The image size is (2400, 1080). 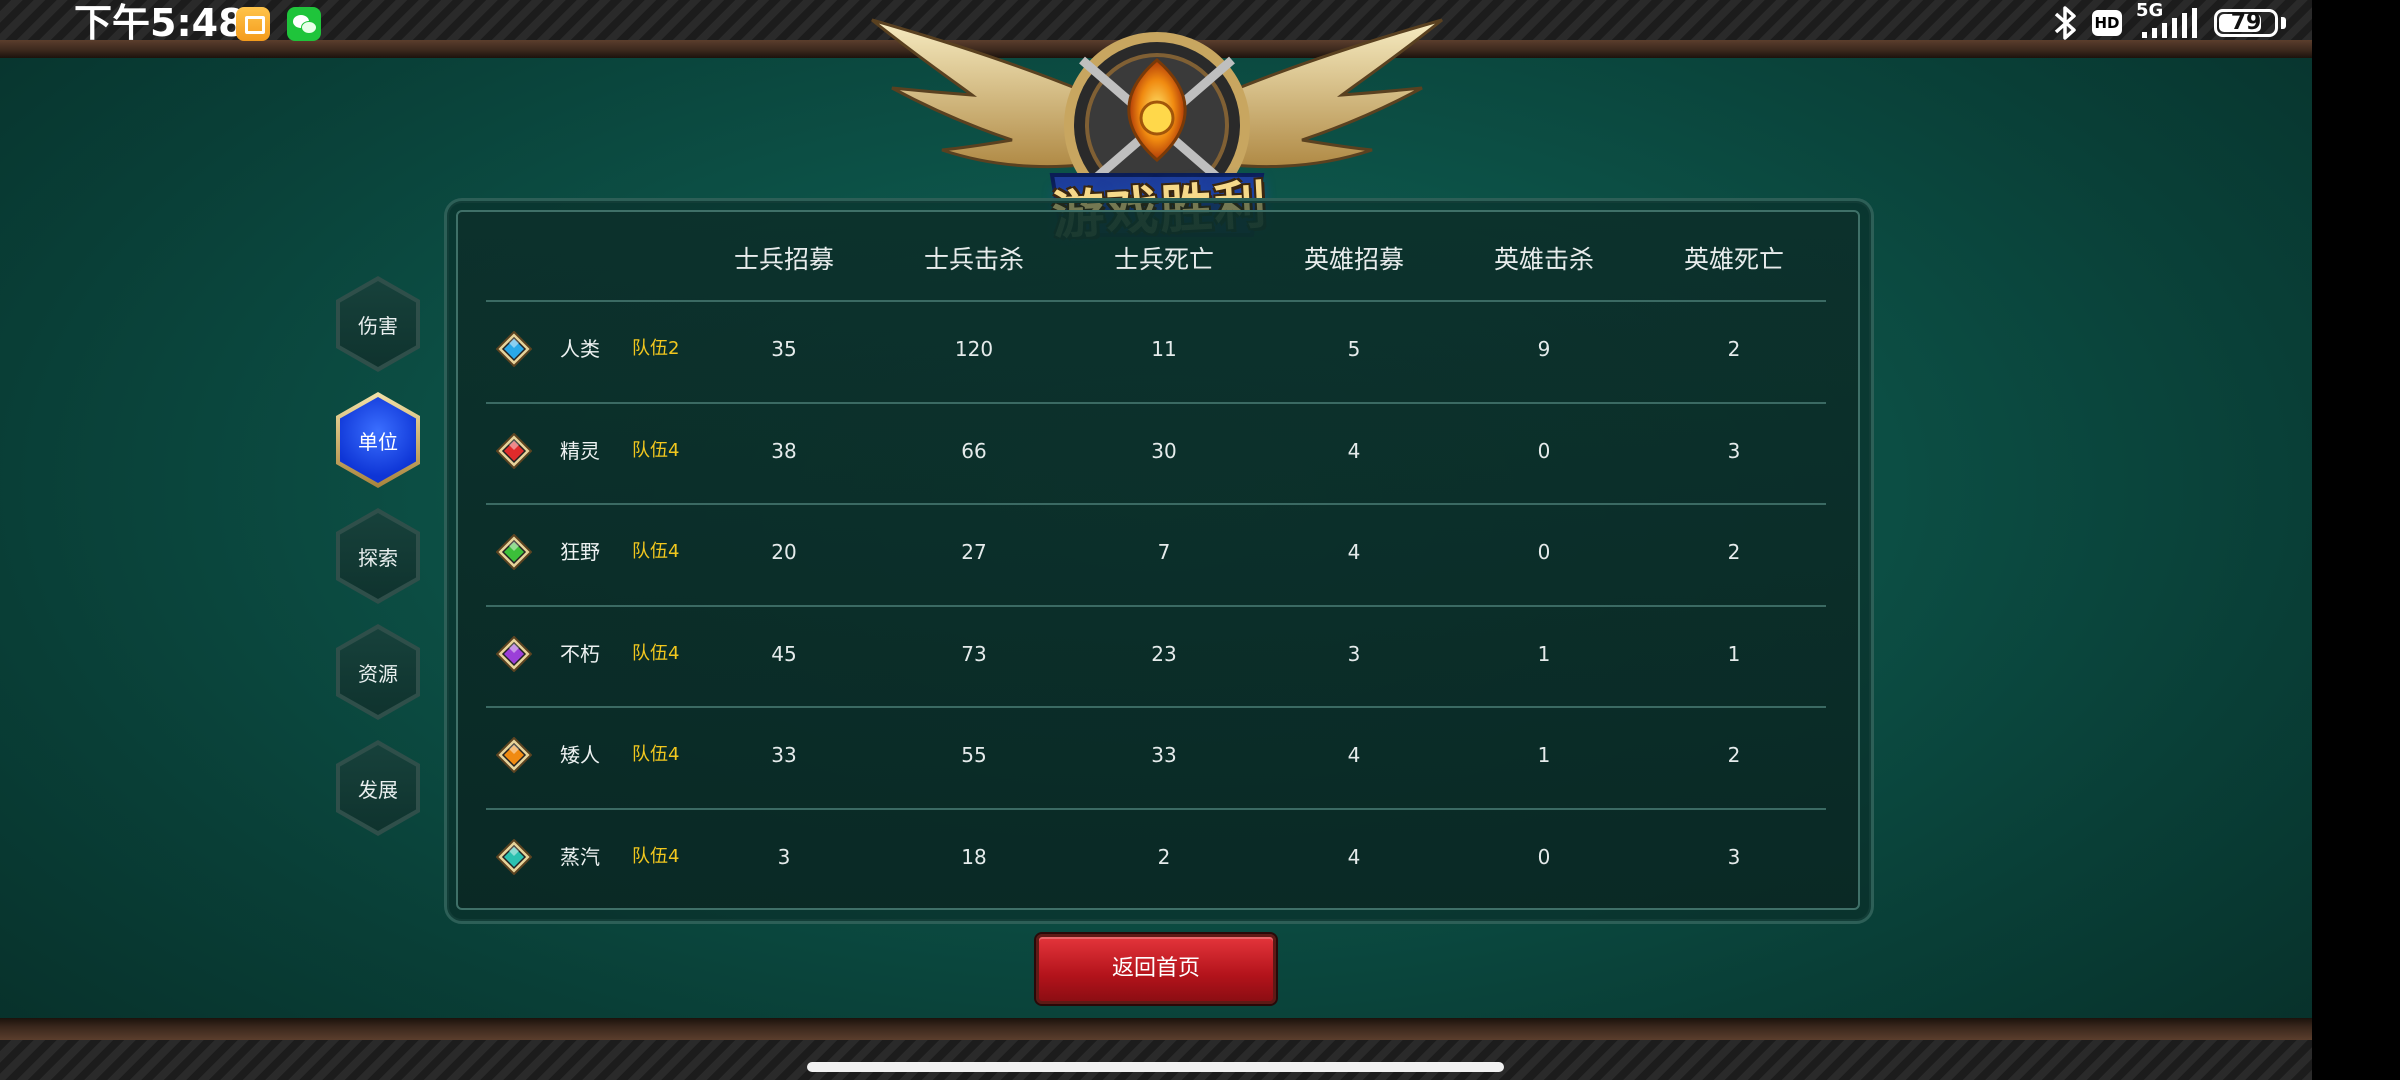 I want to click on battery-icon: 79, so click(x=2246, y=23).